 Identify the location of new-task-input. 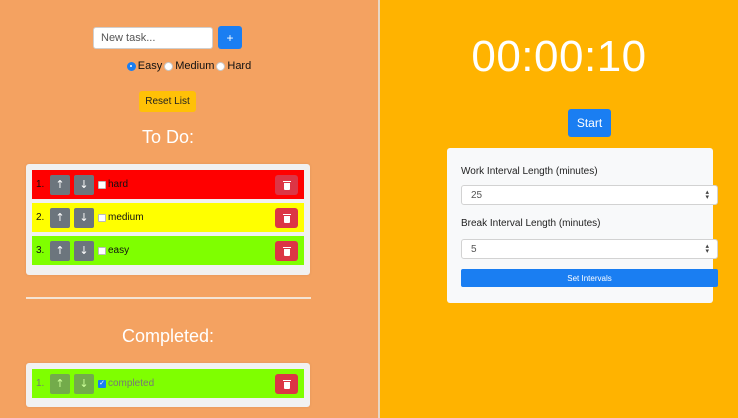
(153, 38).